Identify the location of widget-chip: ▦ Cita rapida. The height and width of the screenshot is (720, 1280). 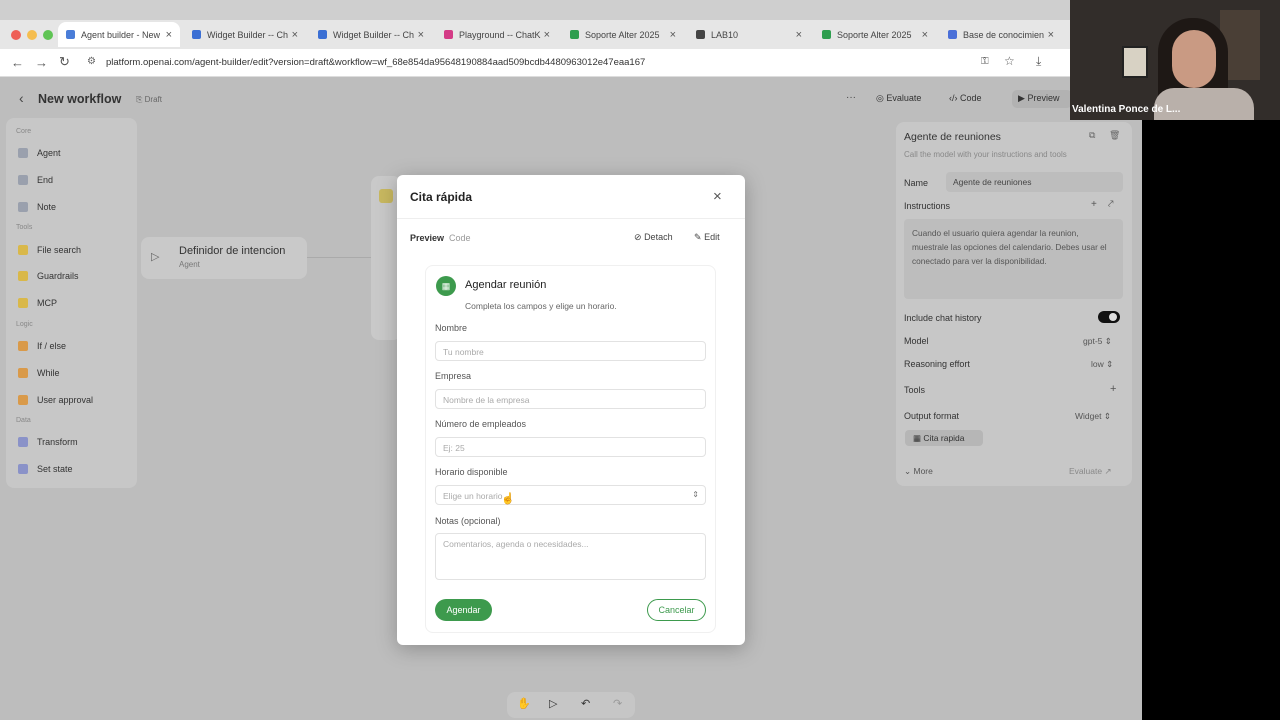
(944, 438).